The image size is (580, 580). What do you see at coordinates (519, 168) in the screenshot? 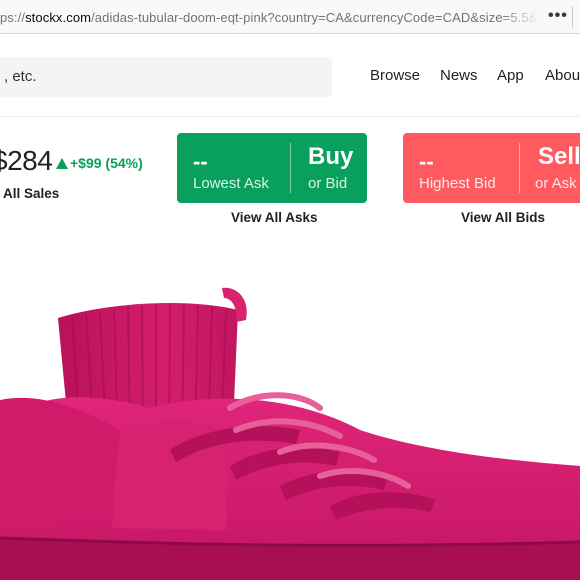
I see `sell-divider` at bounding box center [519, 168].